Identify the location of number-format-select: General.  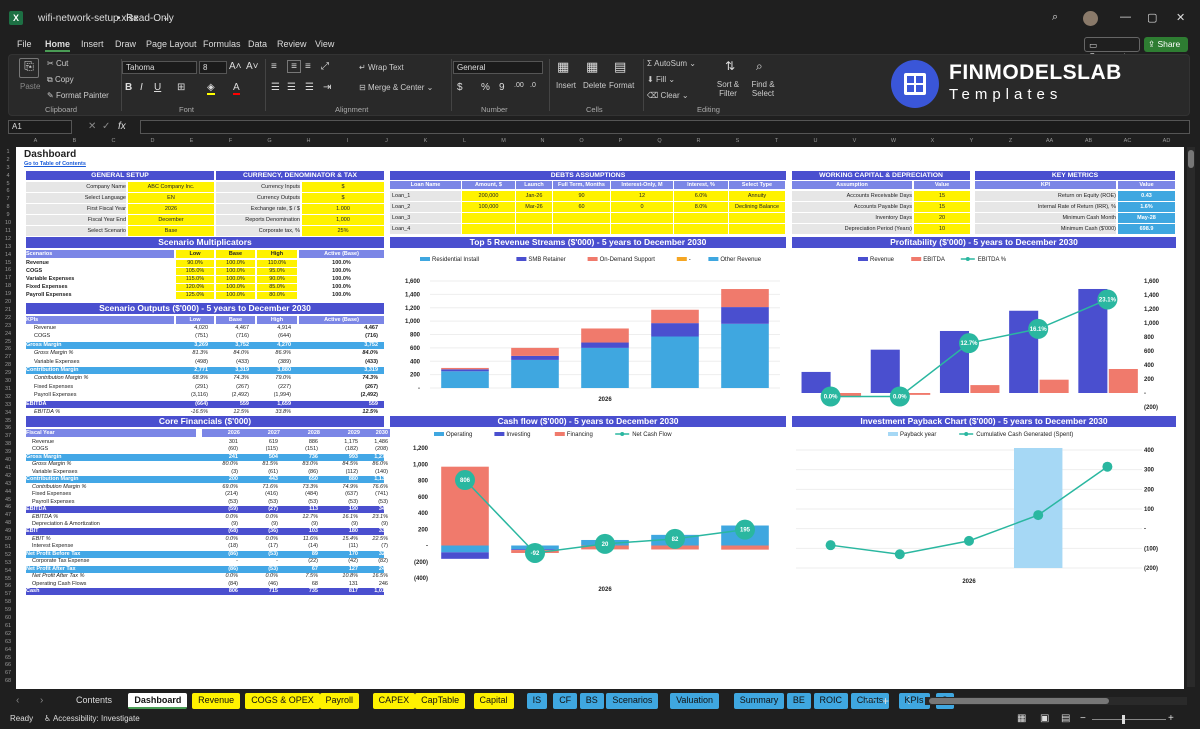
(498, 67).